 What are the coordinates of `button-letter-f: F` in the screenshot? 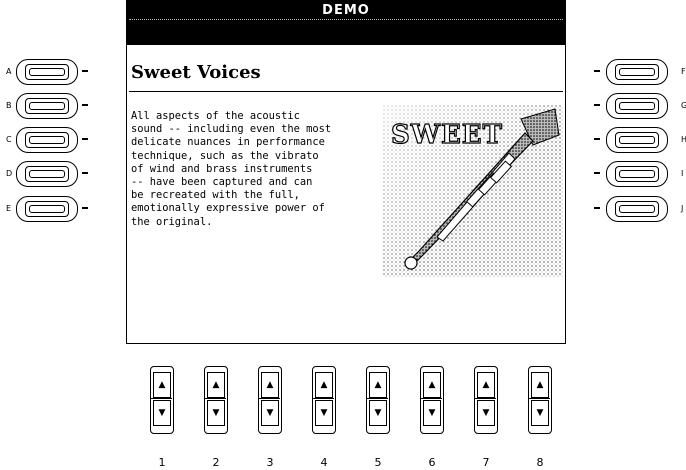 It's located at (683, 71).